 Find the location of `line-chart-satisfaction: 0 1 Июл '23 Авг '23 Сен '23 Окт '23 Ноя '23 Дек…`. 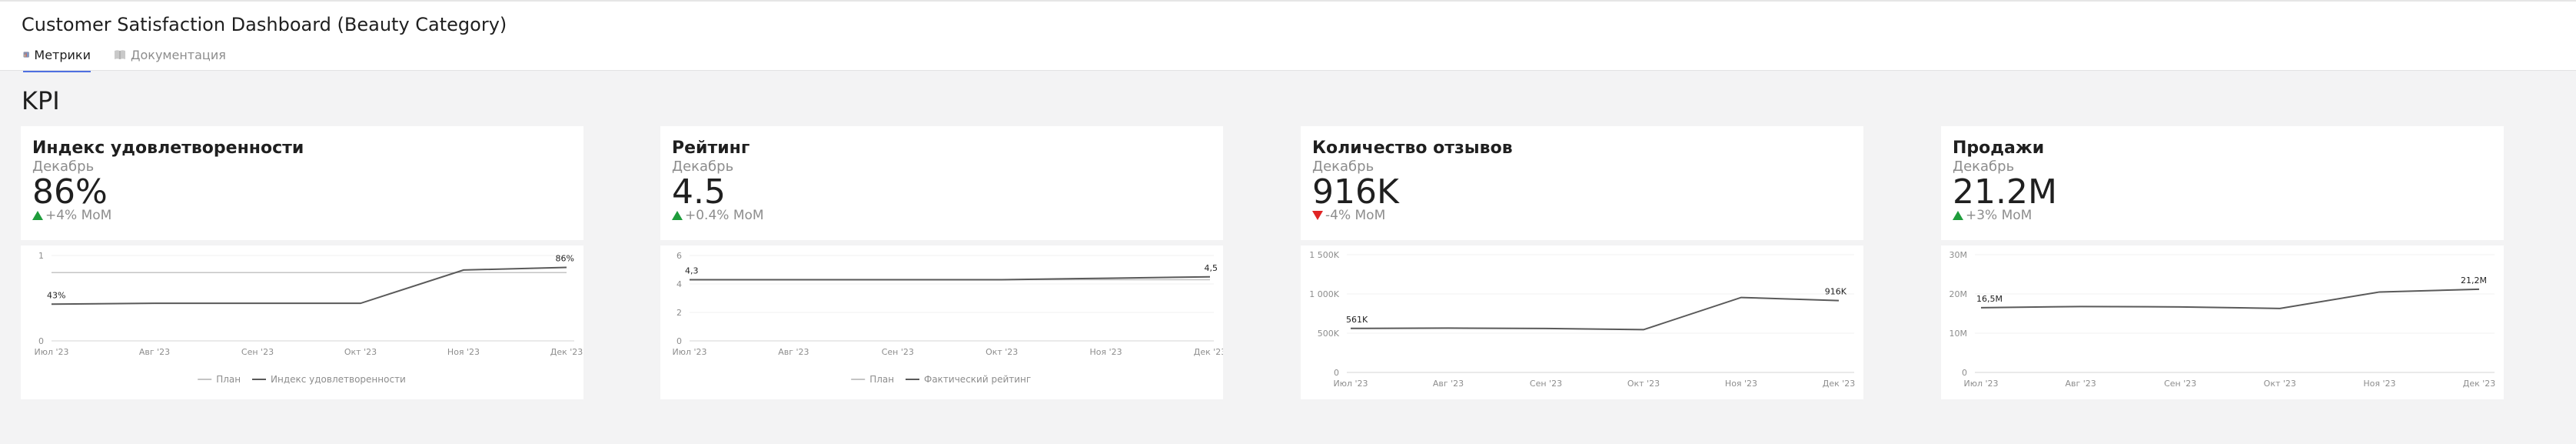

line-chart-satisfaction: 0 1 Июл '23 Авг '23 Сен '23 Окт '23 Ноя '23 Дек… is located at coordinates (308, 318).